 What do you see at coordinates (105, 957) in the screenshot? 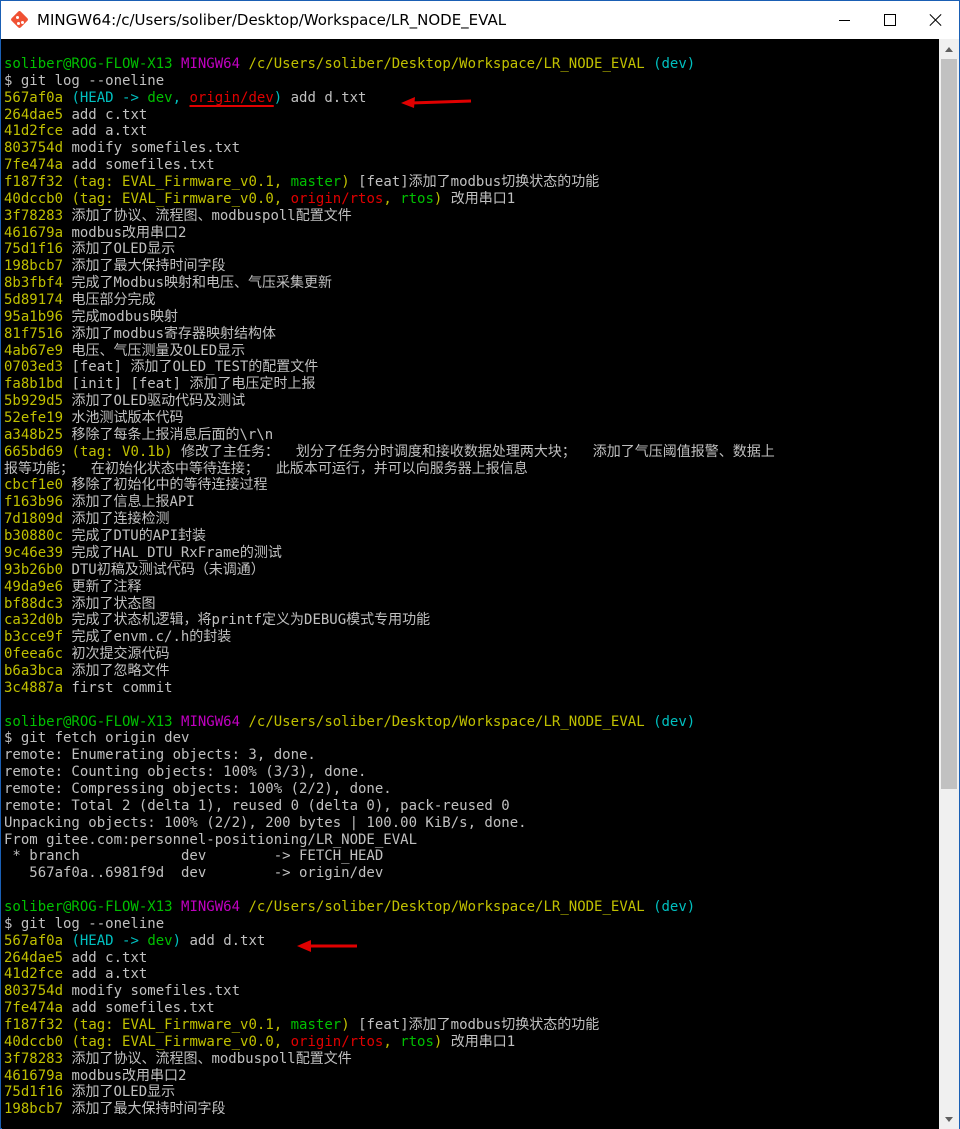
I see `terminal-text: add c.txt` at bounding box center [105, 957].